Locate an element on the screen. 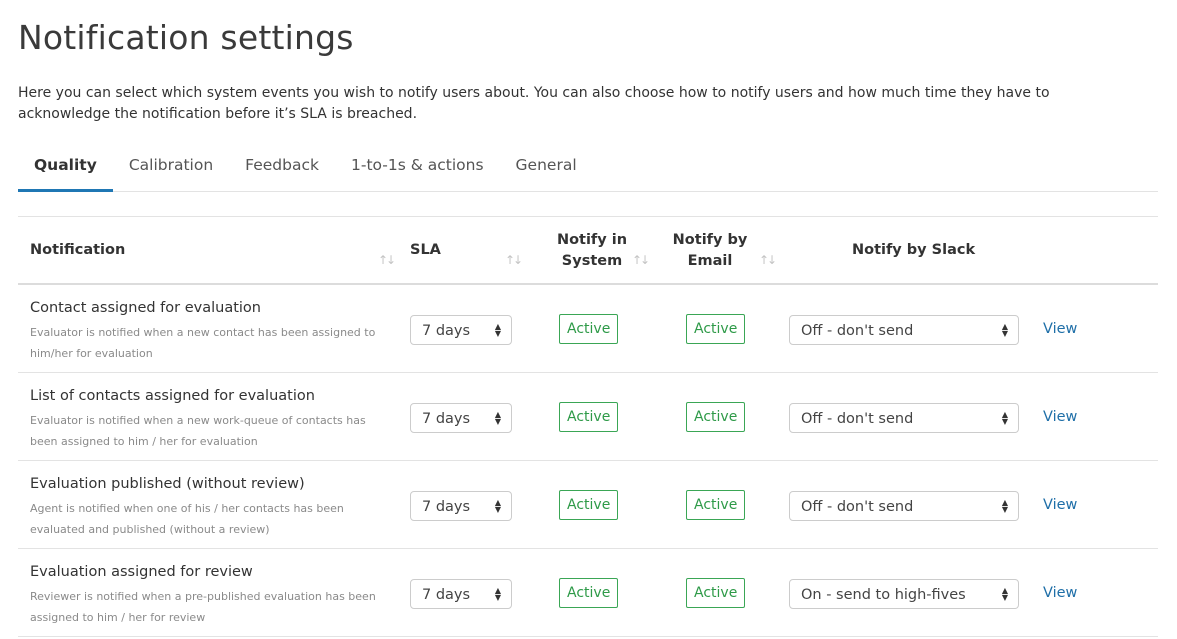  page-title: Notification settings is located at coordinates (186, 37).